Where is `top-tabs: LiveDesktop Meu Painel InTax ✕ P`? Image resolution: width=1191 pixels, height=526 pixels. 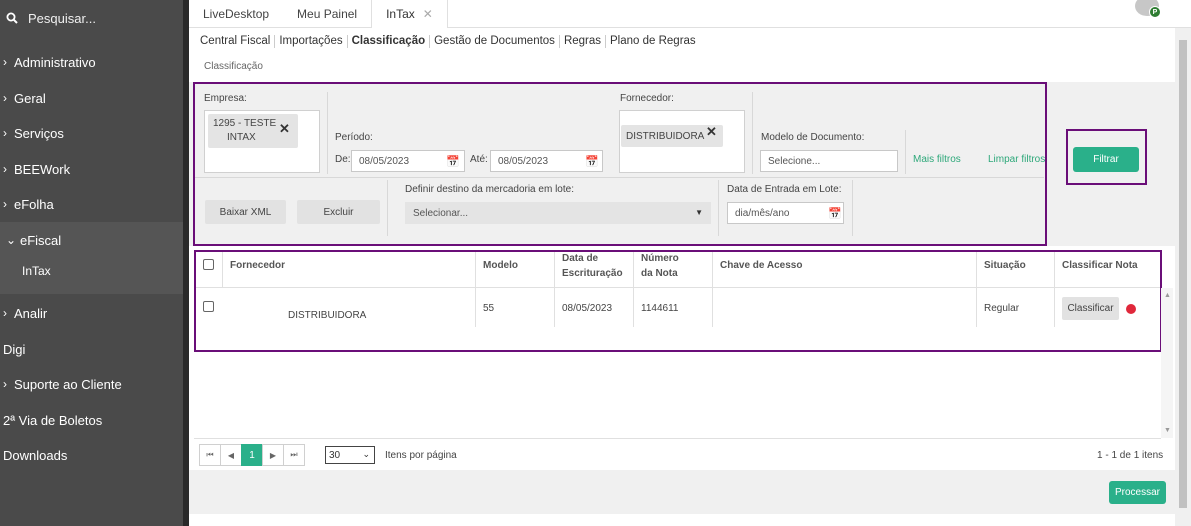 top-tabs: LiveDesktop Meu Painel InTax ✕ P is located at coordinates (690, 14).